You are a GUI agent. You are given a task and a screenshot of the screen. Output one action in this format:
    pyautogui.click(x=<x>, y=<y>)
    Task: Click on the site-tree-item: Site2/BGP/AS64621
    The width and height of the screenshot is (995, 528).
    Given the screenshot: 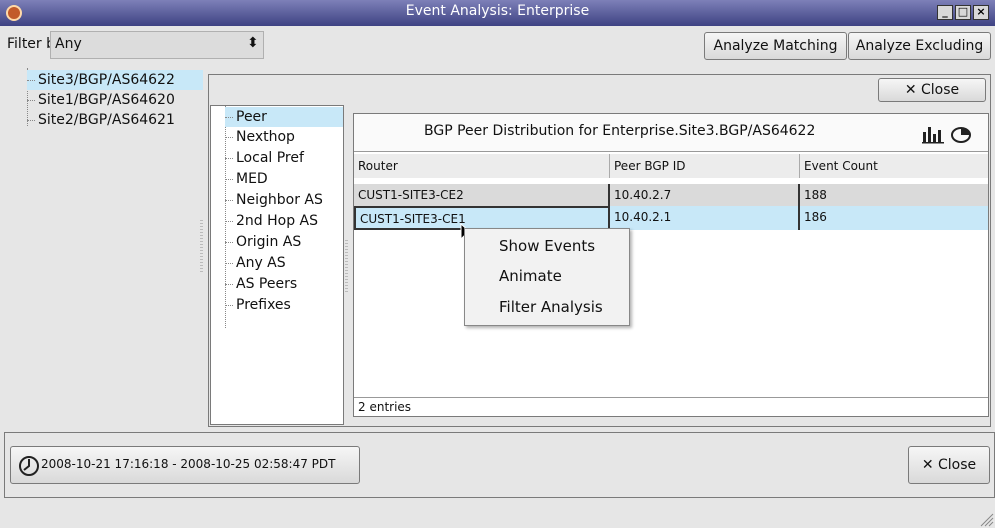 What is the action you would take?
    pyautogui.click(x=101, y=120)
    